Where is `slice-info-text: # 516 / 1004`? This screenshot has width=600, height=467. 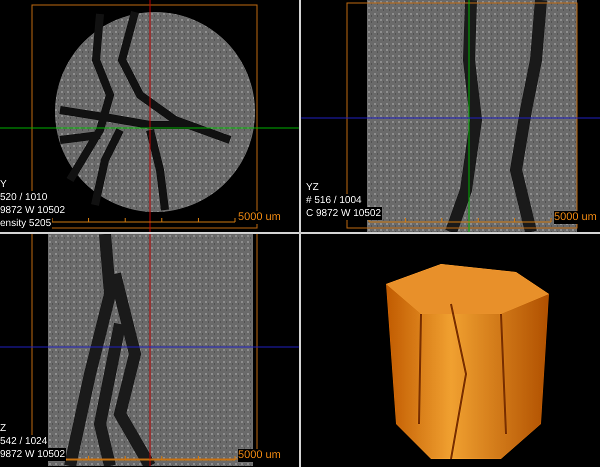 slice-info-text: # 516 / 1004 is located at coordinates (334, 200).